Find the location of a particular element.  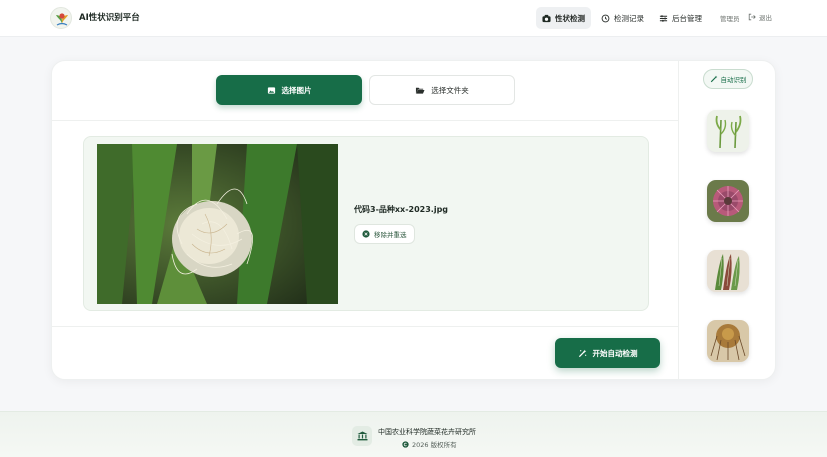

logout-button: 退出 is located at coordinates (760, 17).